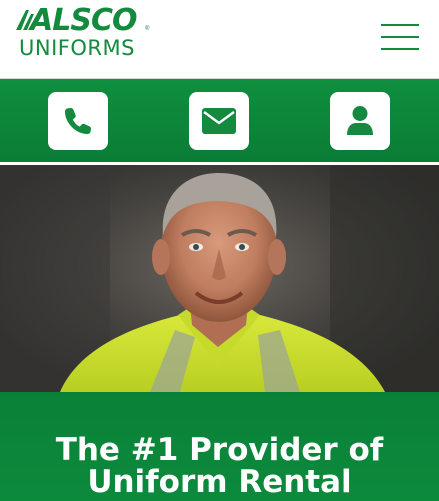 This screenshot has width=439, height=501. I want to click on user-icon, so click(360, 120).